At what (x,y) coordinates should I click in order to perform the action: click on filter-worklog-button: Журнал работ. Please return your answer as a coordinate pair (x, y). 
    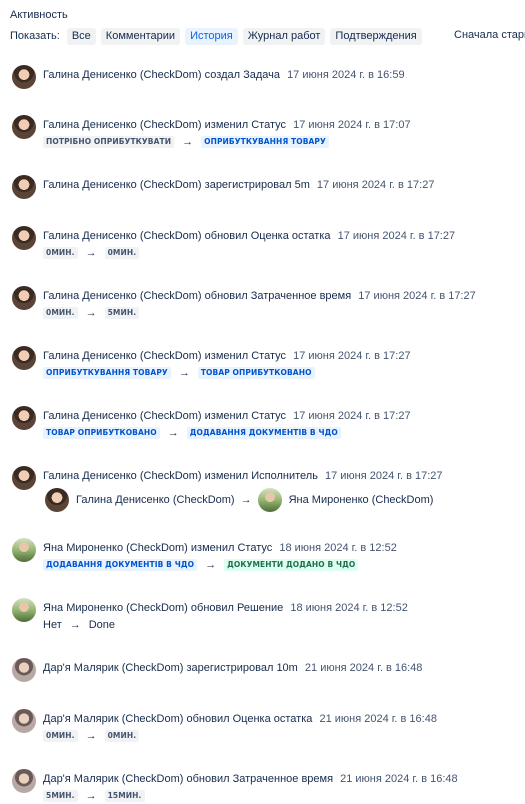
    Looking at the image, I should click on (284, 36).